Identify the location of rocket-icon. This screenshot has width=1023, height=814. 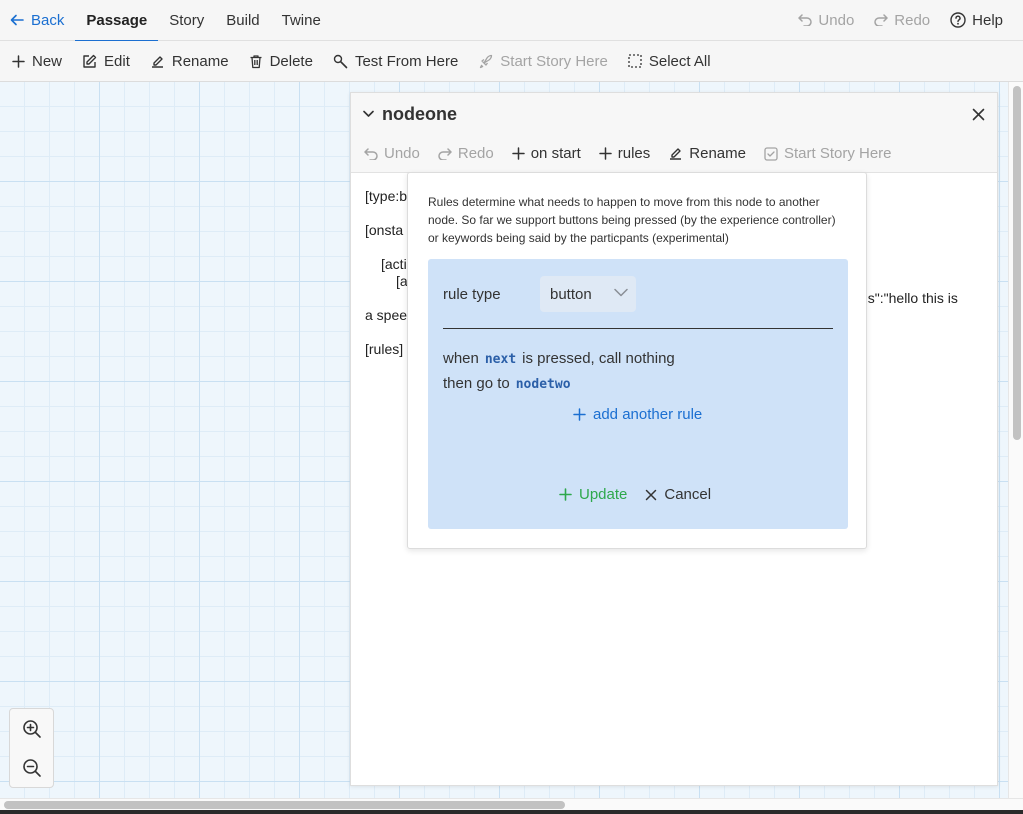
(486, 61).